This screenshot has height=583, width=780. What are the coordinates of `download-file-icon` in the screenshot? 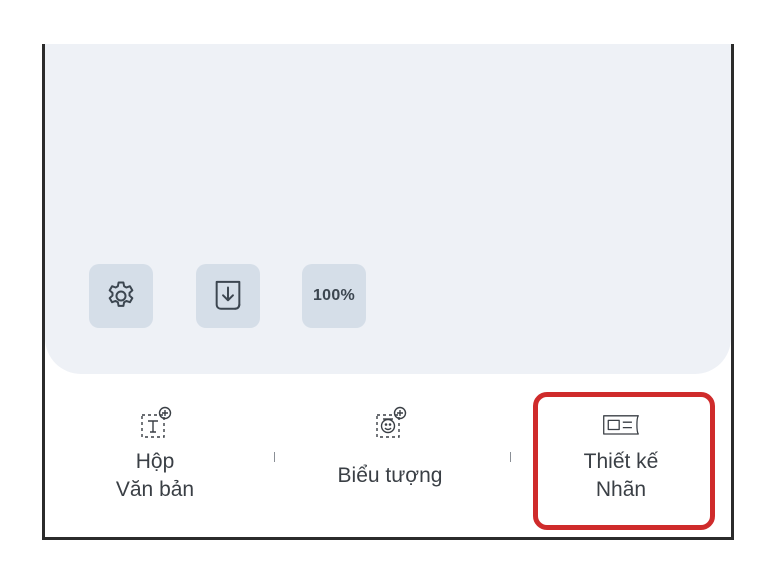 It's located at (228, 295).